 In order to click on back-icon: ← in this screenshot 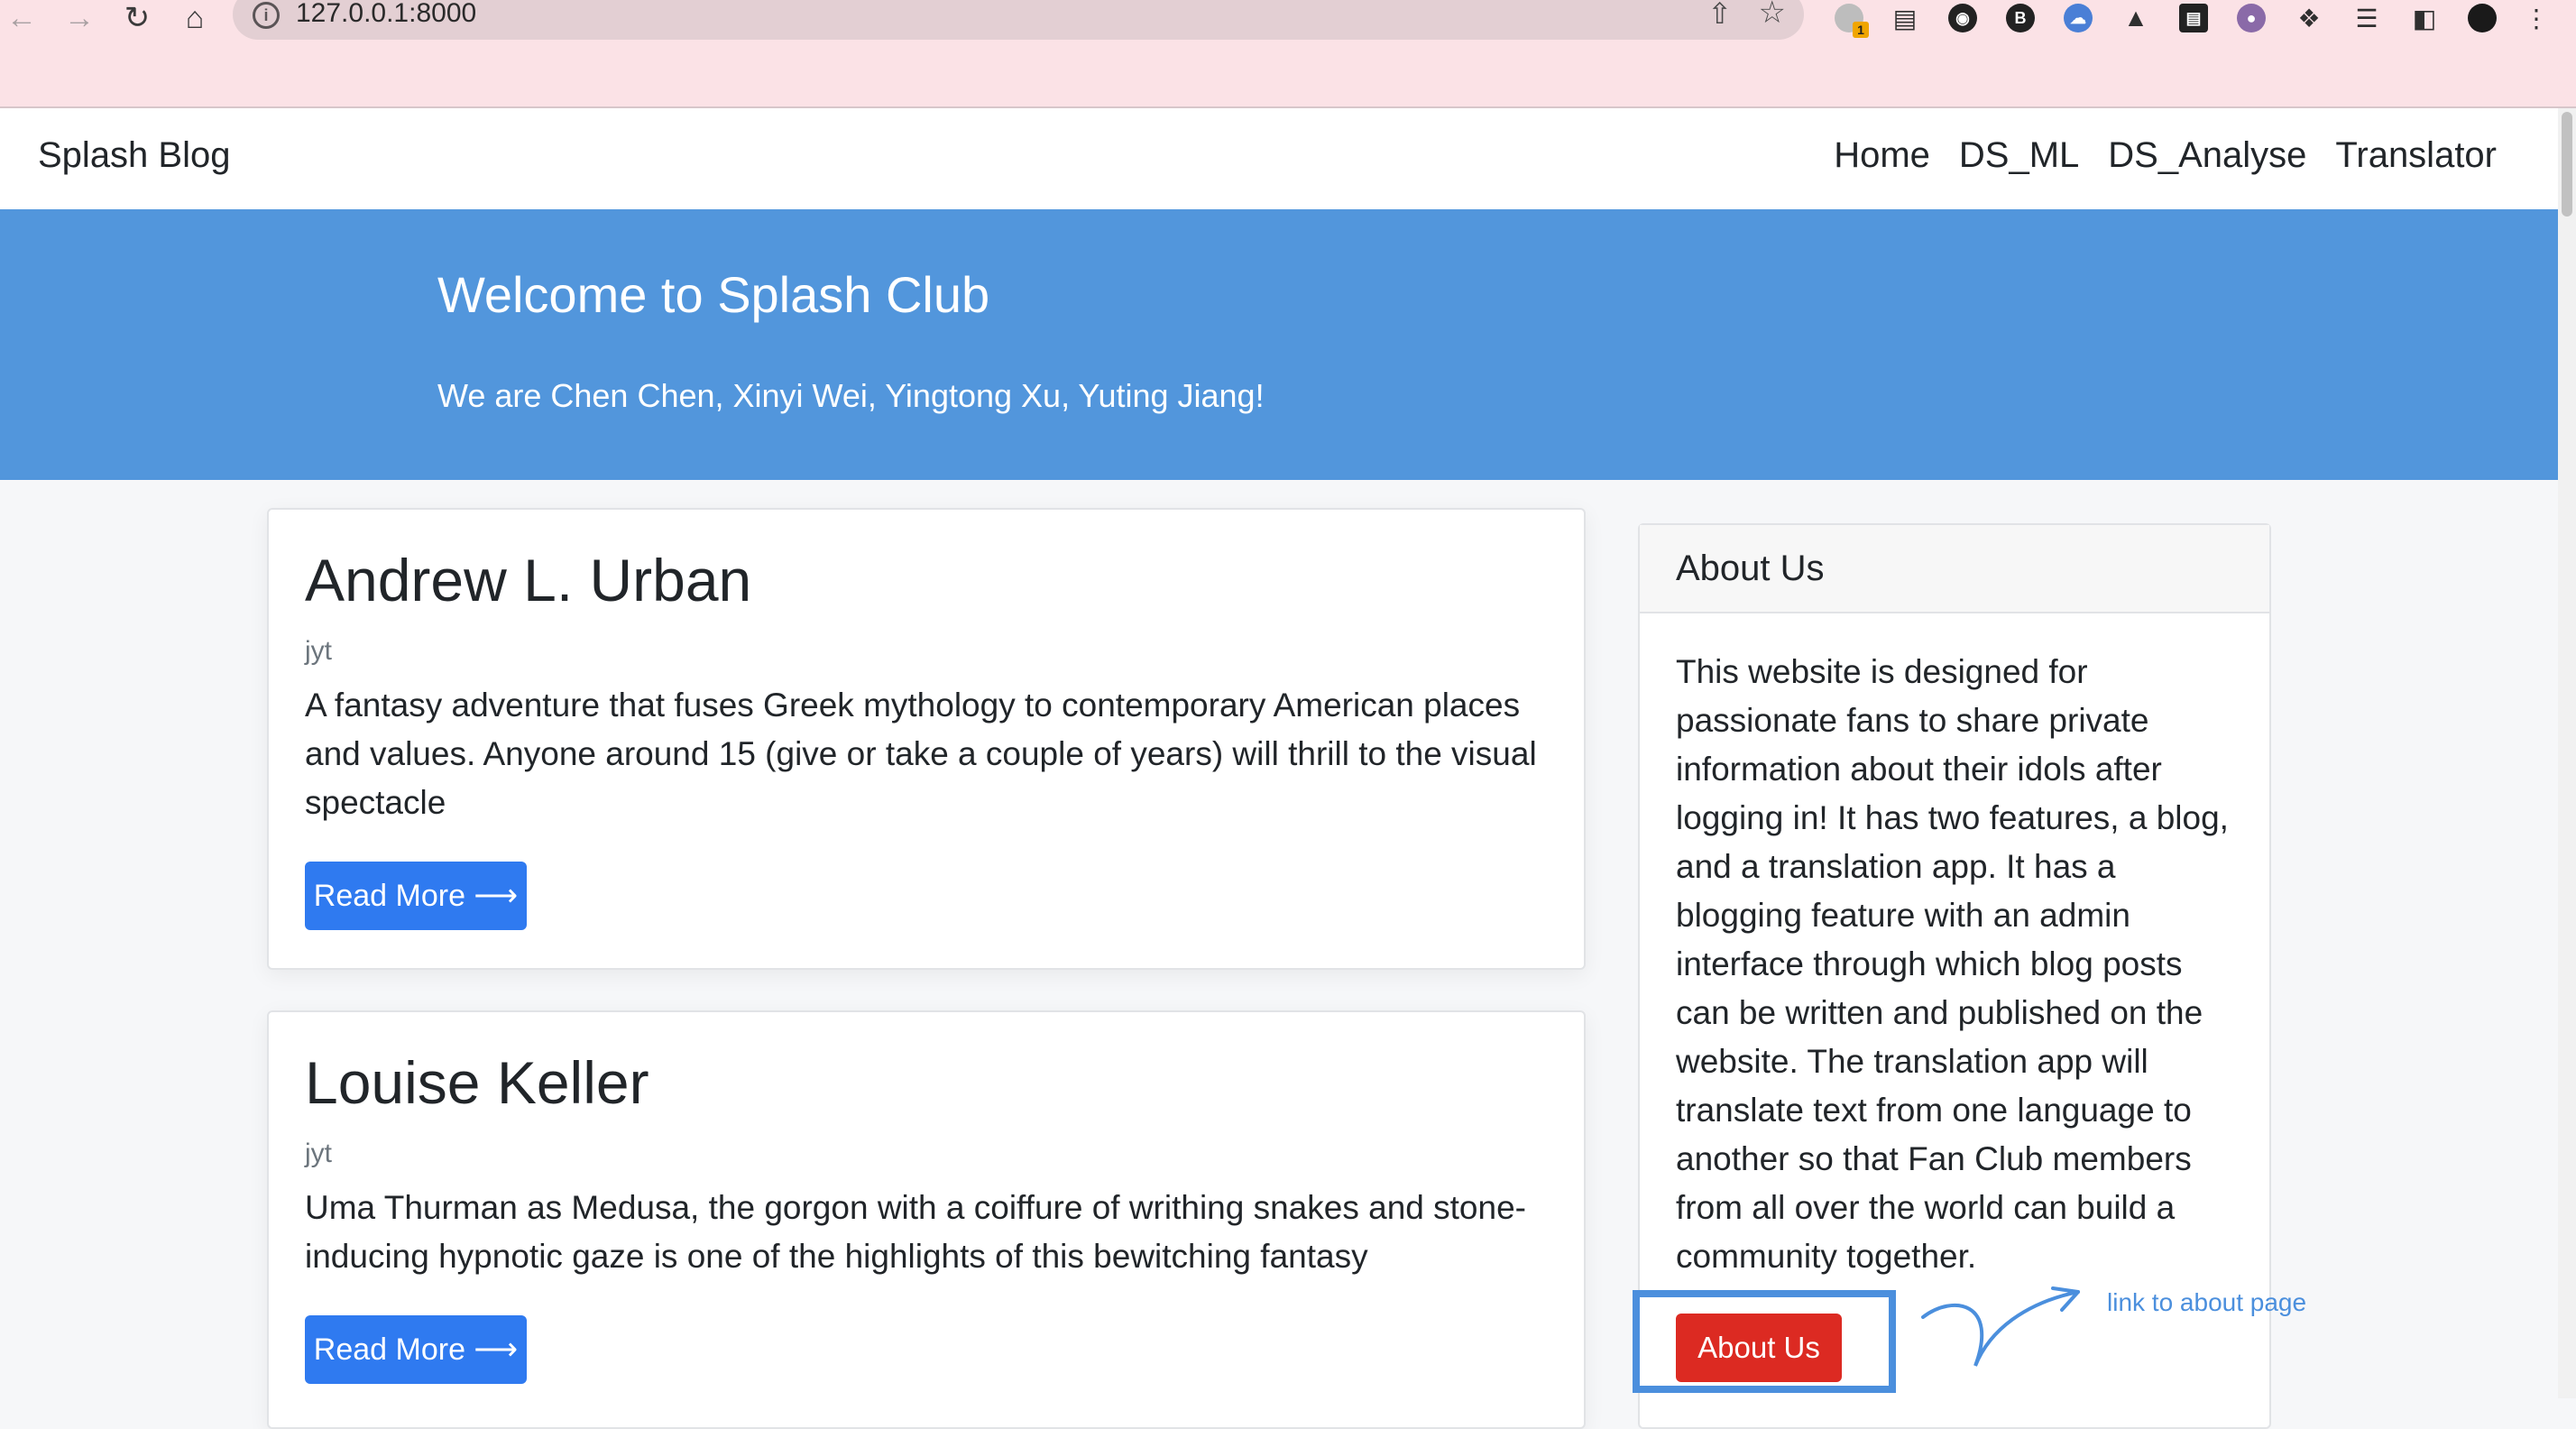, I will do `click(22, 18)`.